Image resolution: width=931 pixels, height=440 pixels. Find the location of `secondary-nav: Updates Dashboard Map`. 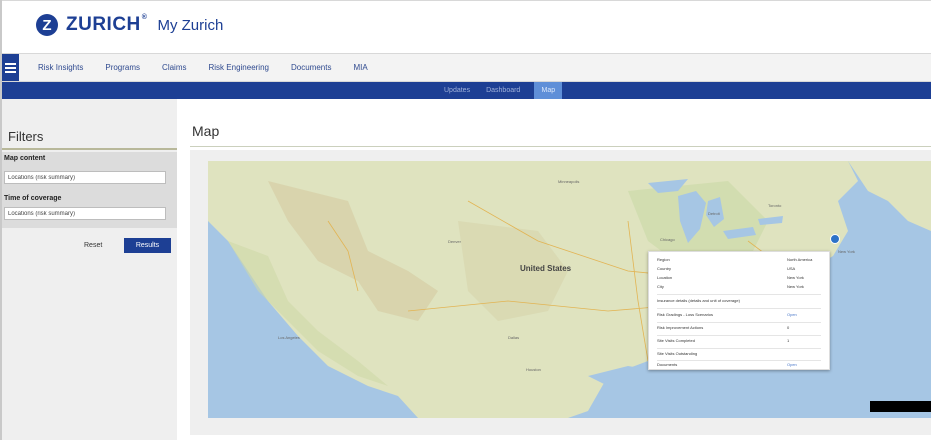

secondary-nav: Updates Dashboard Map is located at coordinates (466, 90).